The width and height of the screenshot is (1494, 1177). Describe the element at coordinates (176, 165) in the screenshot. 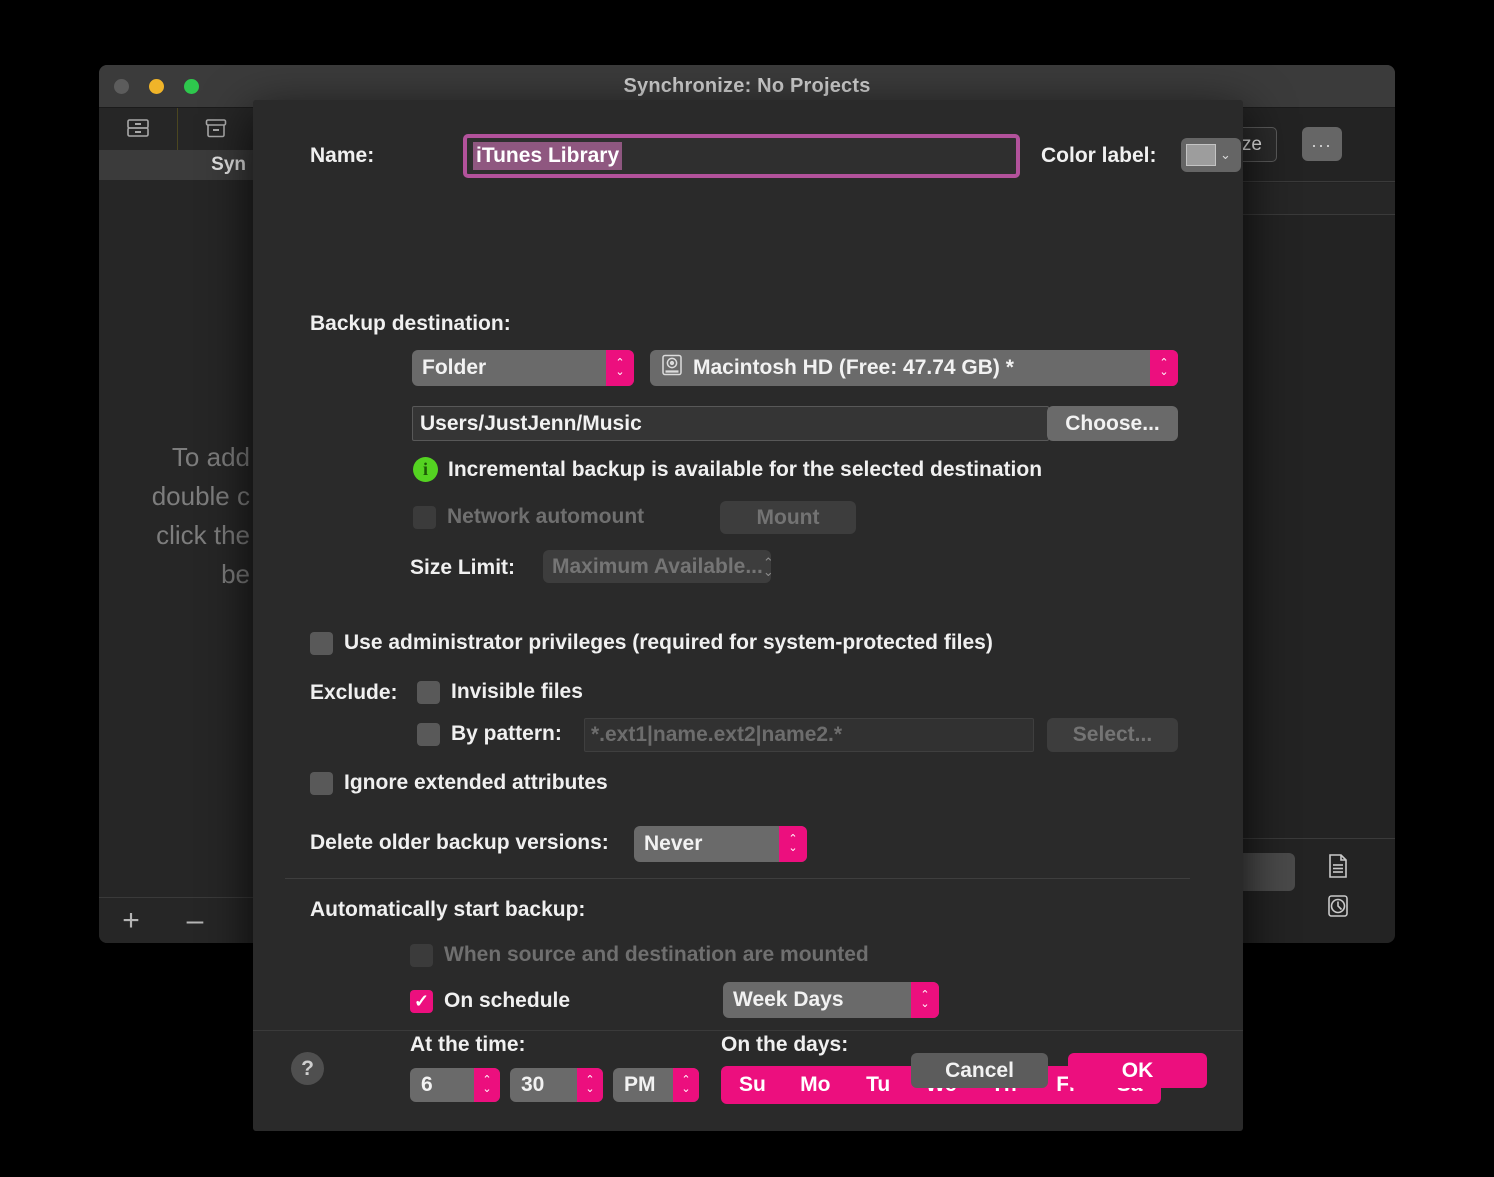

I see `sidebar-section-header: Syn` at that location.